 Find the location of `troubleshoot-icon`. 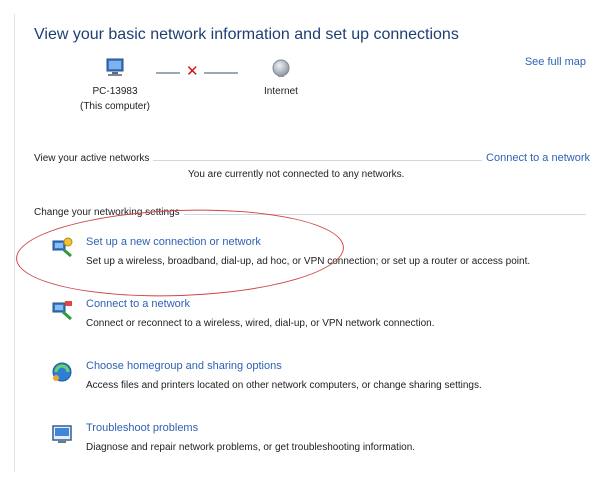

troubleshoot-icon is located at coordinates (62, 434).